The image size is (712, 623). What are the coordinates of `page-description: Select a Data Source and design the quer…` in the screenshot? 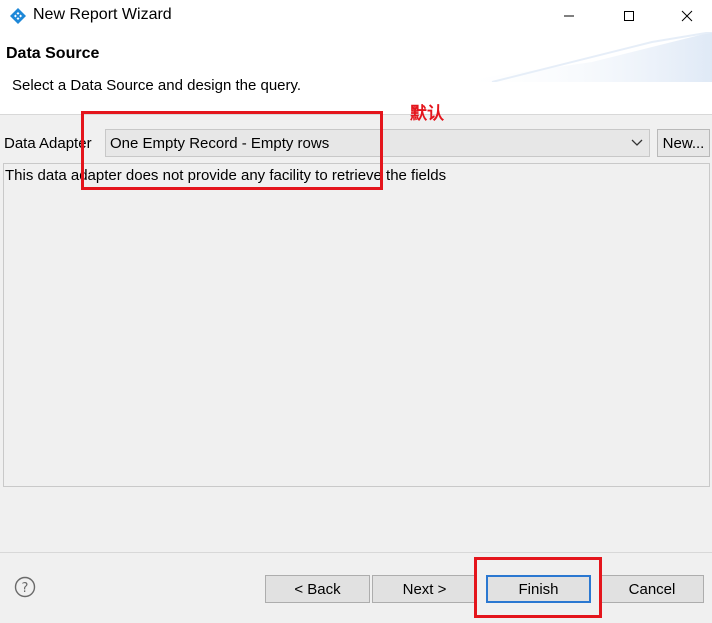 It's located at (157, 85).